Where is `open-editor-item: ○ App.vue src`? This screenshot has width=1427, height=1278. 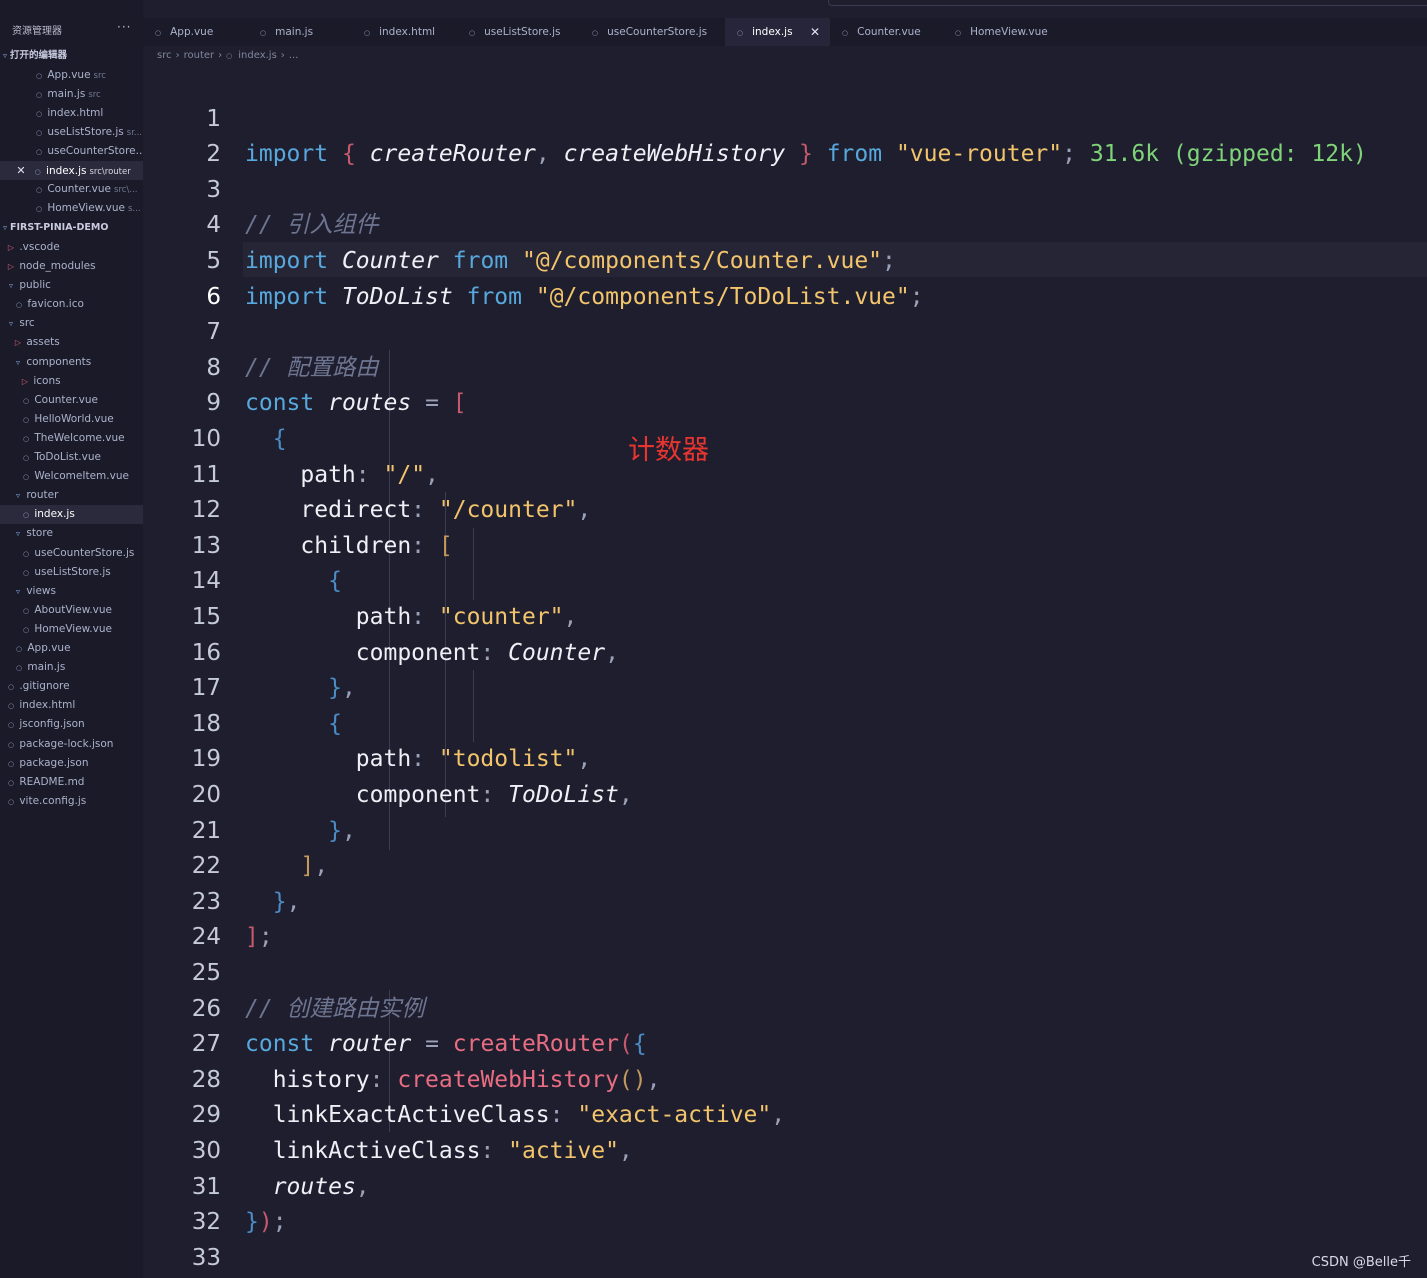
open-editor-item: ○ App.vue src is located at coordinates (71, 75).